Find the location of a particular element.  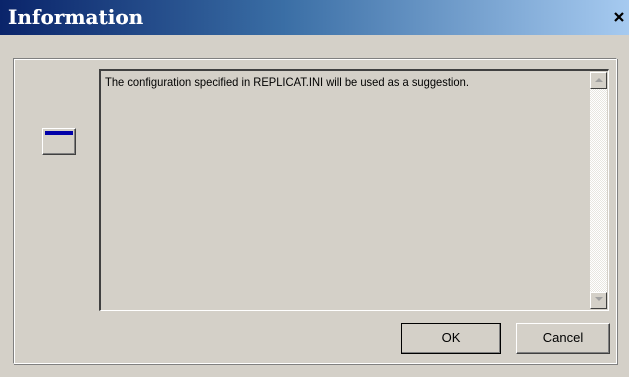

close-button is located at coordinates (619, 18).